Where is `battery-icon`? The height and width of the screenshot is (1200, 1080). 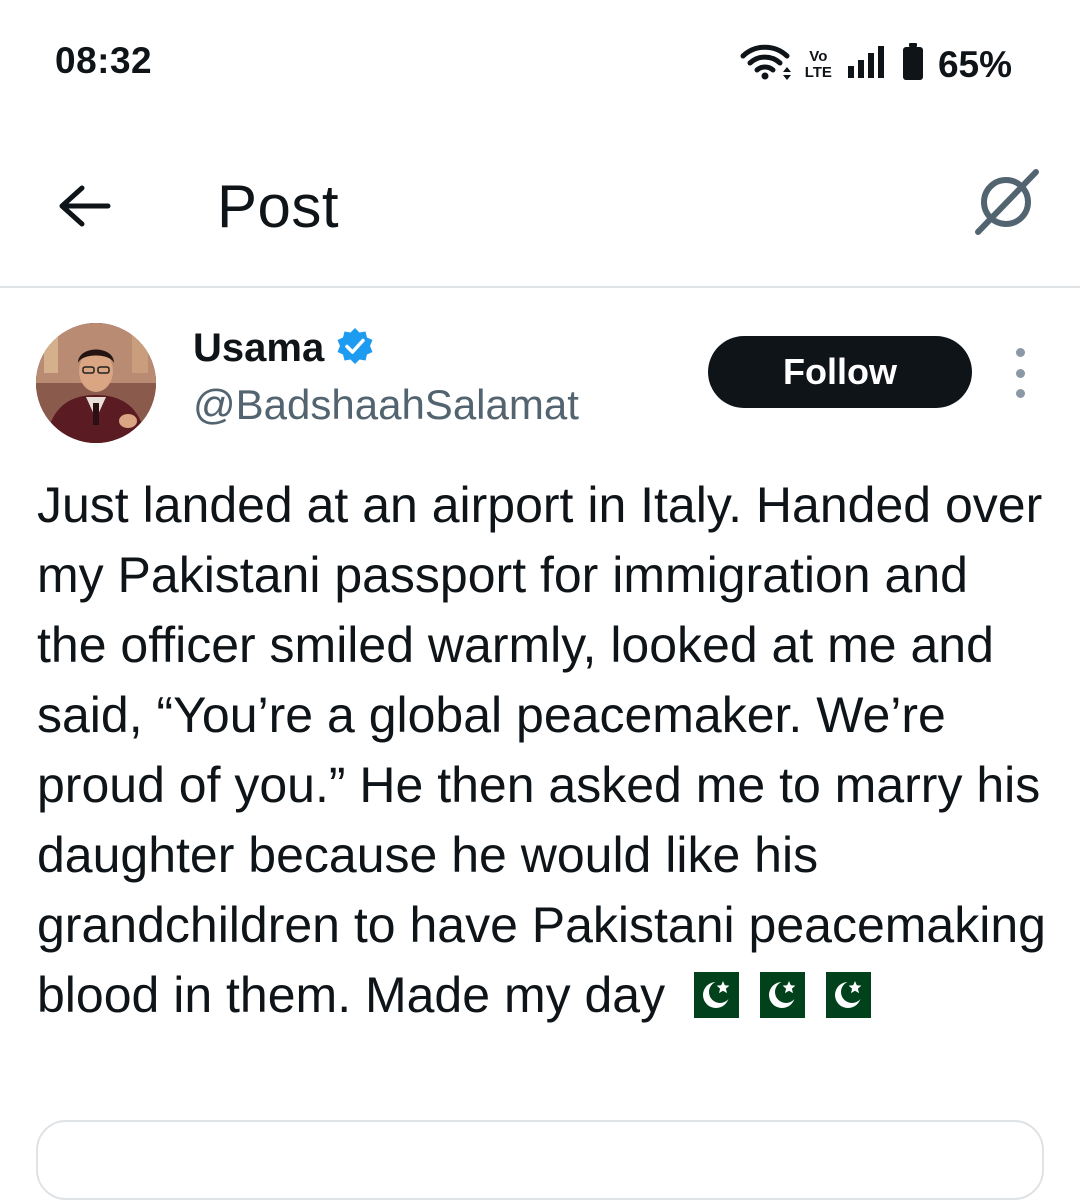 battery-icon is located at coordinates (913, 64).